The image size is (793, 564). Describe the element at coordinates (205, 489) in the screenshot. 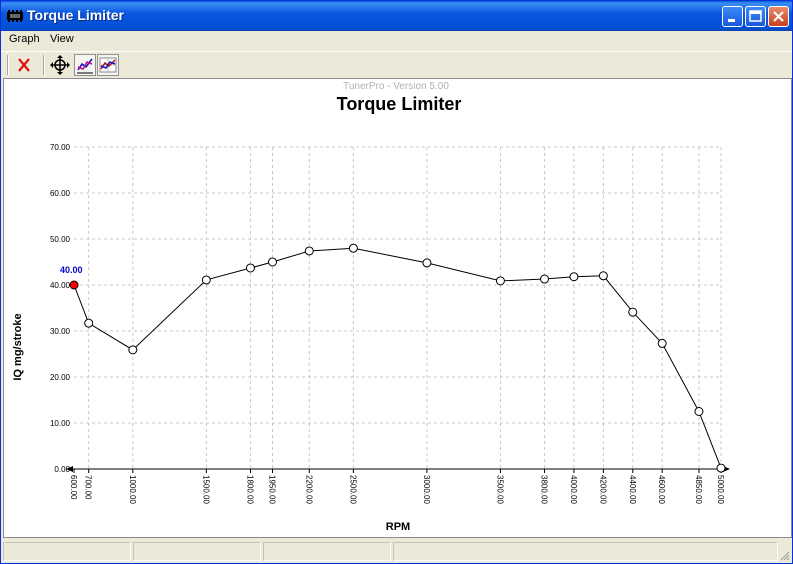

I see `x-tick-label: 1500.00` at that location.